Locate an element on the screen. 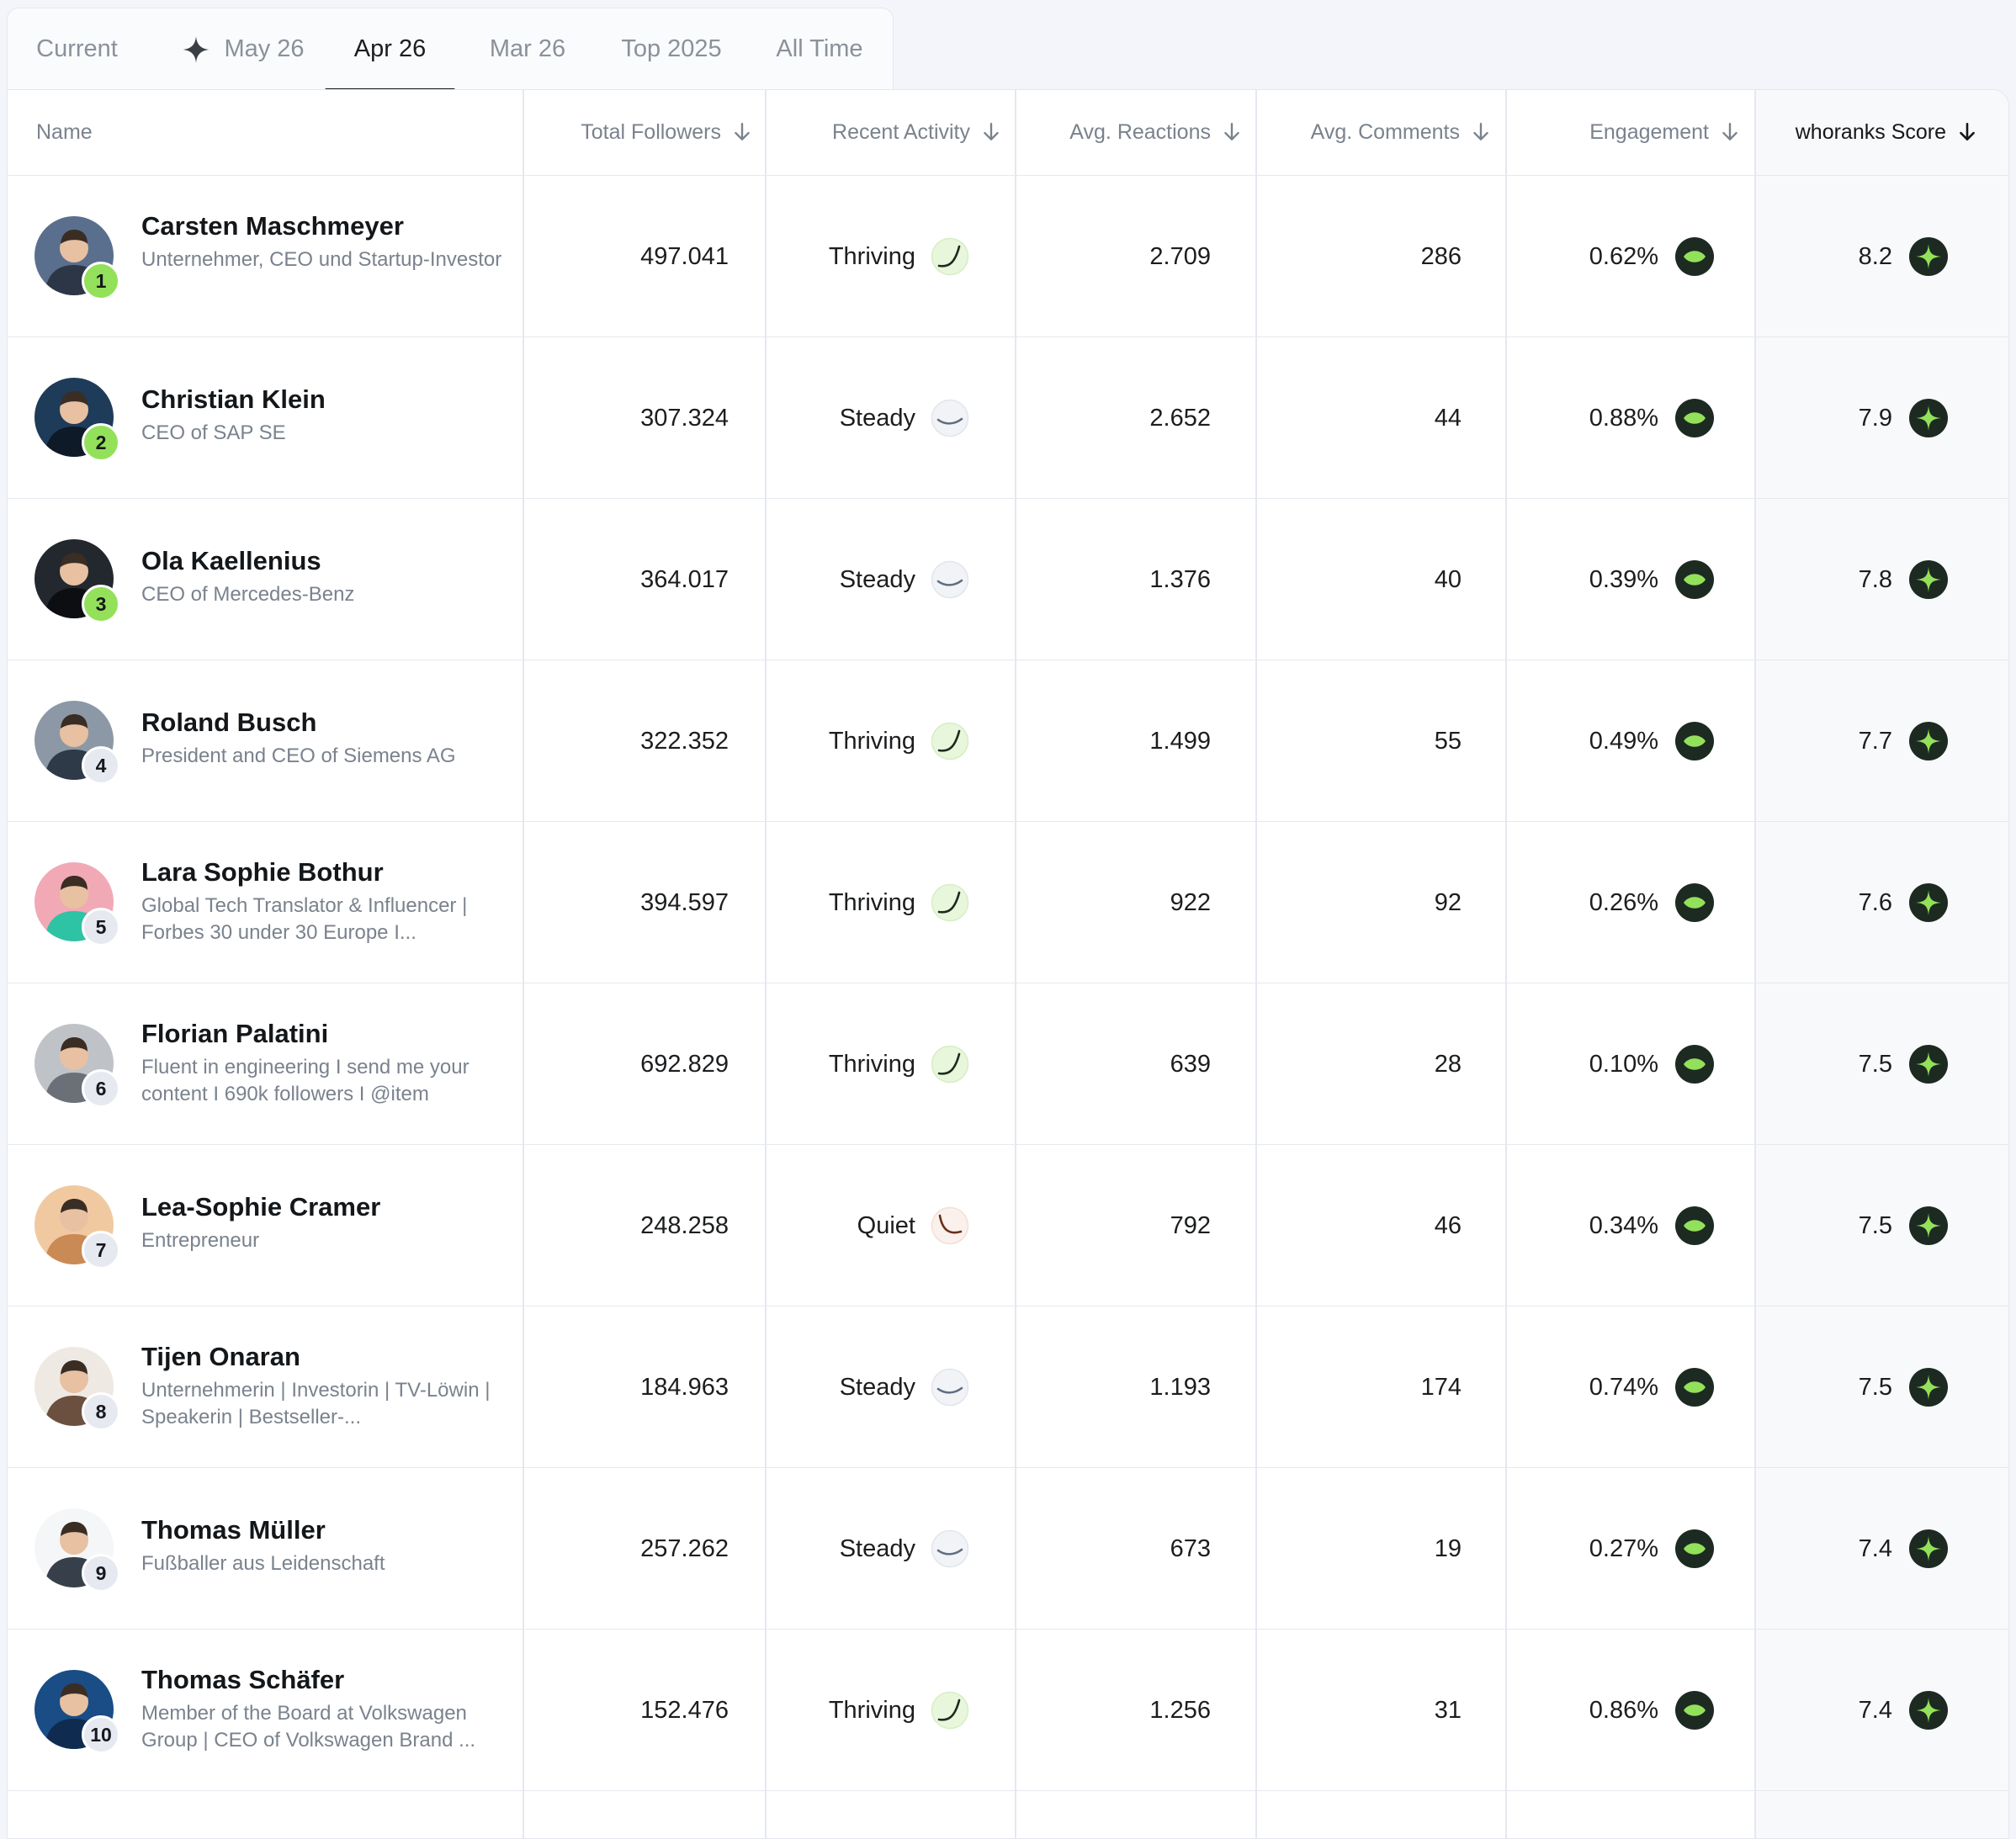  score-value: 7.6 is located at coordinates (1875, 902).